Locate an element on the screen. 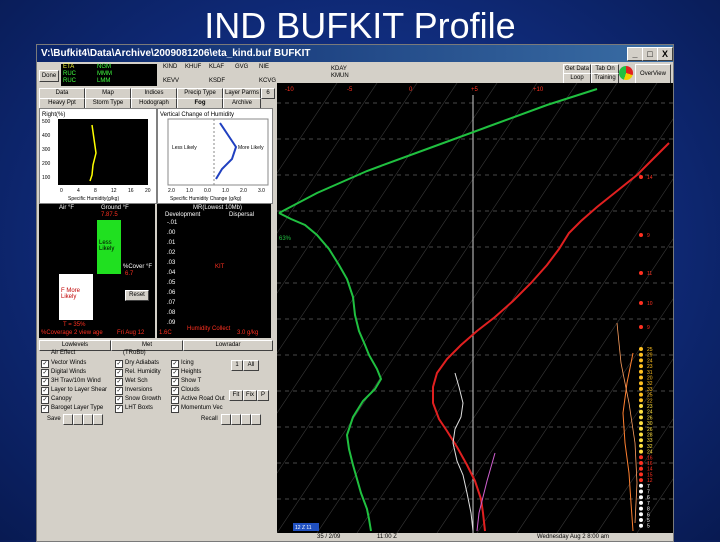 The height and width of the screenshot is (542, 720). checkbox-clouds: ✓ Clouds is located at coordinates (185, 391).